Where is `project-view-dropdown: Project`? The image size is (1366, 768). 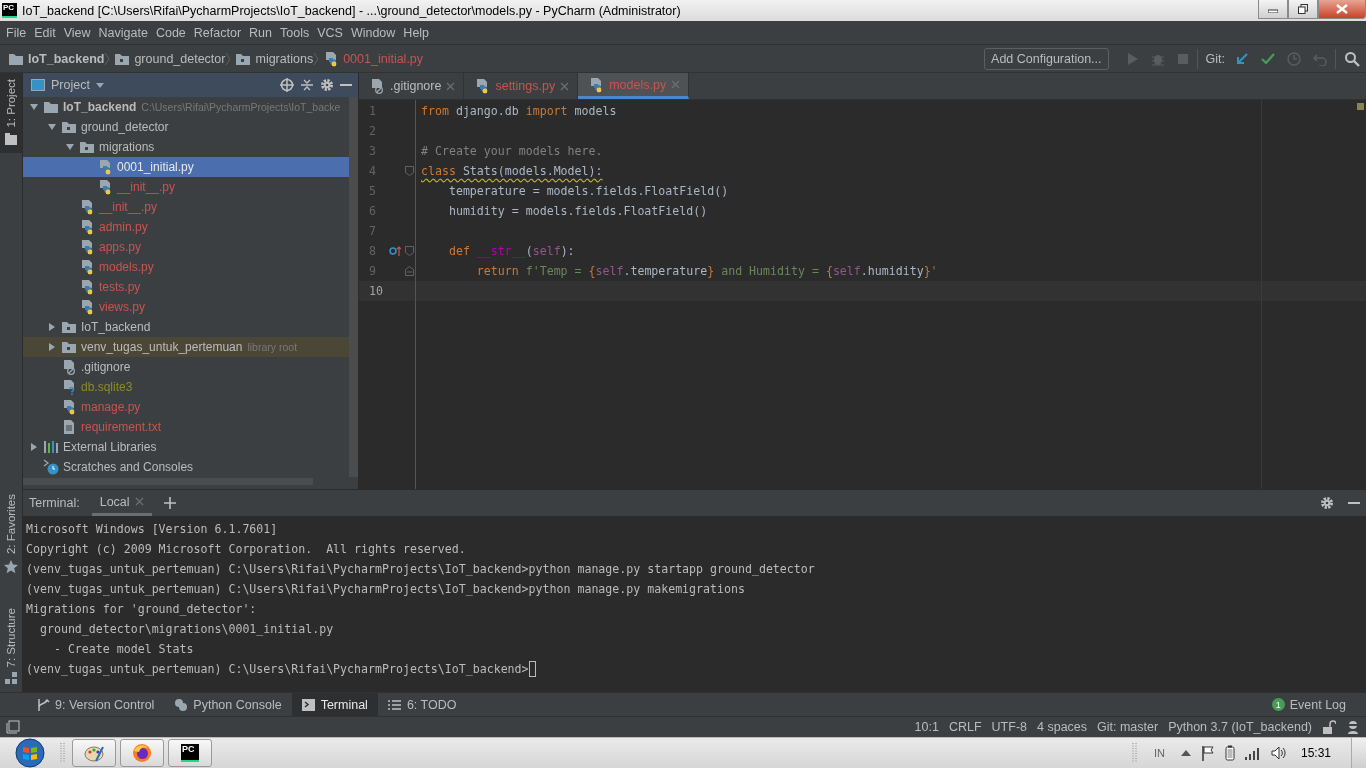
project-view-dropdown: Project is located at coordinates (67, 85).